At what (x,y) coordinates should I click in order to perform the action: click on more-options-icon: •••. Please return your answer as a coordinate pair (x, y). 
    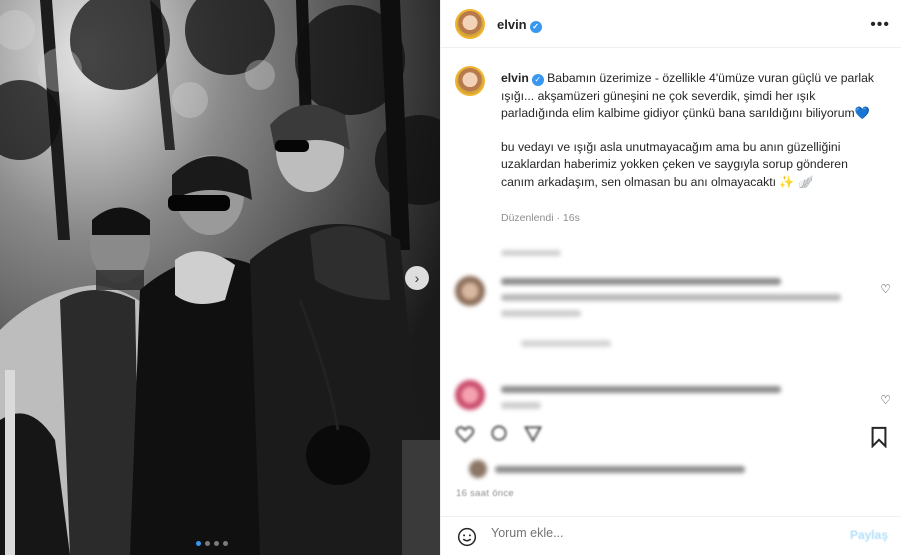
    Looking at the image, I should click on (880, 25).